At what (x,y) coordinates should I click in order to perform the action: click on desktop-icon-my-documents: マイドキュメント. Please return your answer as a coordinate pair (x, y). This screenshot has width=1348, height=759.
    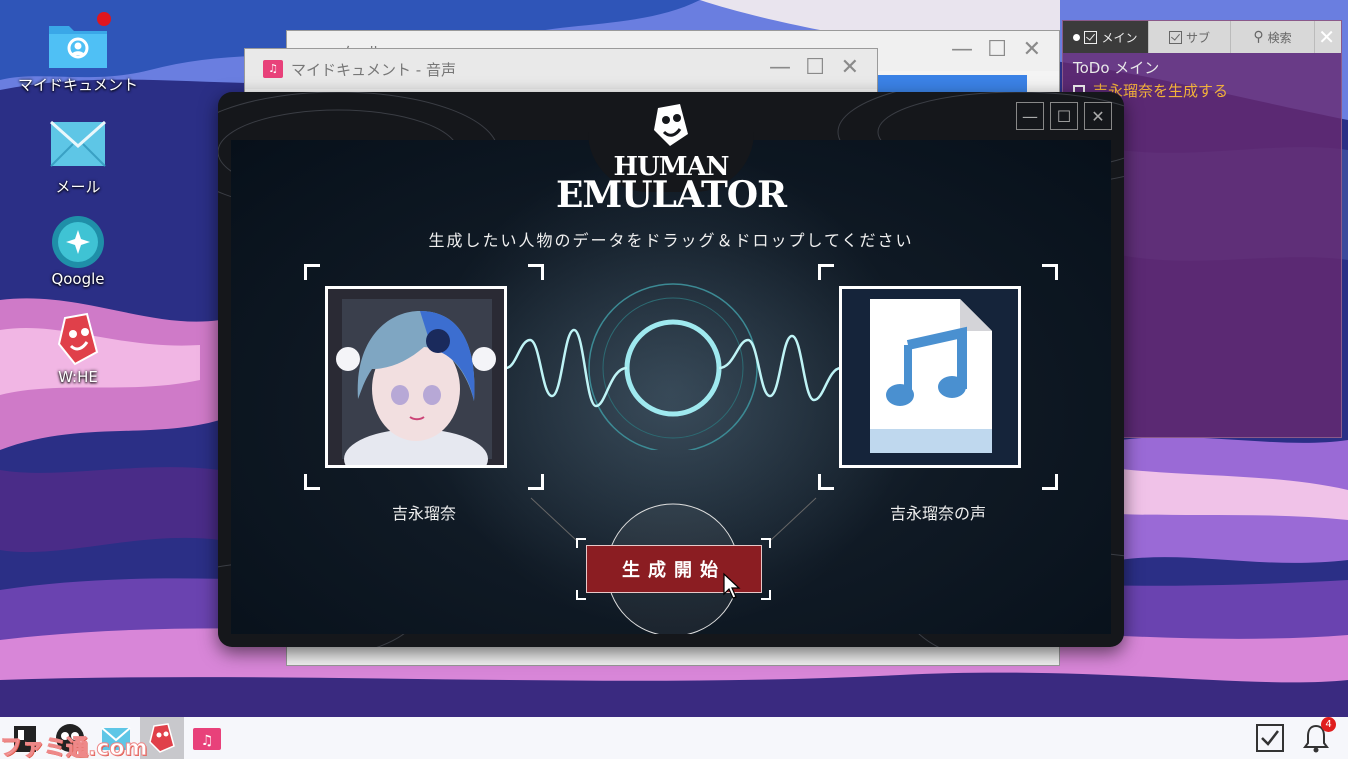
    Looking at the image, I should click on (78, 53).